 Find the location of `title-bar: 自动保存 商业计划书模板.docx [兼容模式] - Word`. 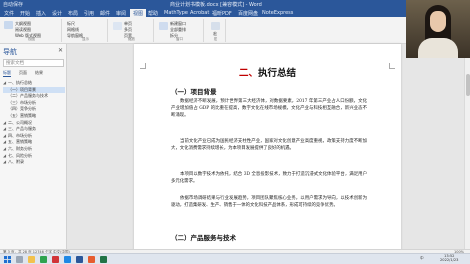

title-bar: 自动保存 商业计划书模板.docx [兼容模式] - Word is located at coordinates (235, 4).